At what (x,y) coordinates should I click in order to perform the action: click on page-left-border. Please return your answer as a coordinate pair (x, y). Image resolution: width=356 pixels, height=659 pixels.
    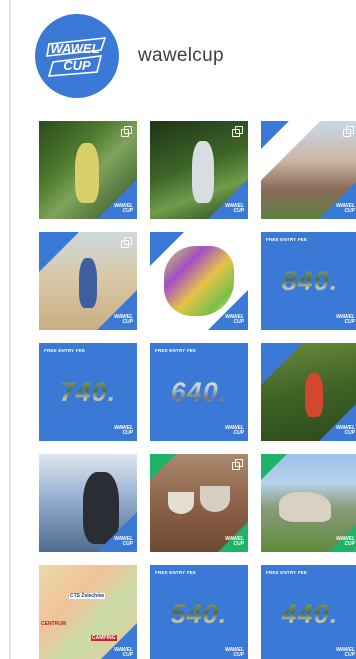
    Looking at the image, I should click on (10, 329).